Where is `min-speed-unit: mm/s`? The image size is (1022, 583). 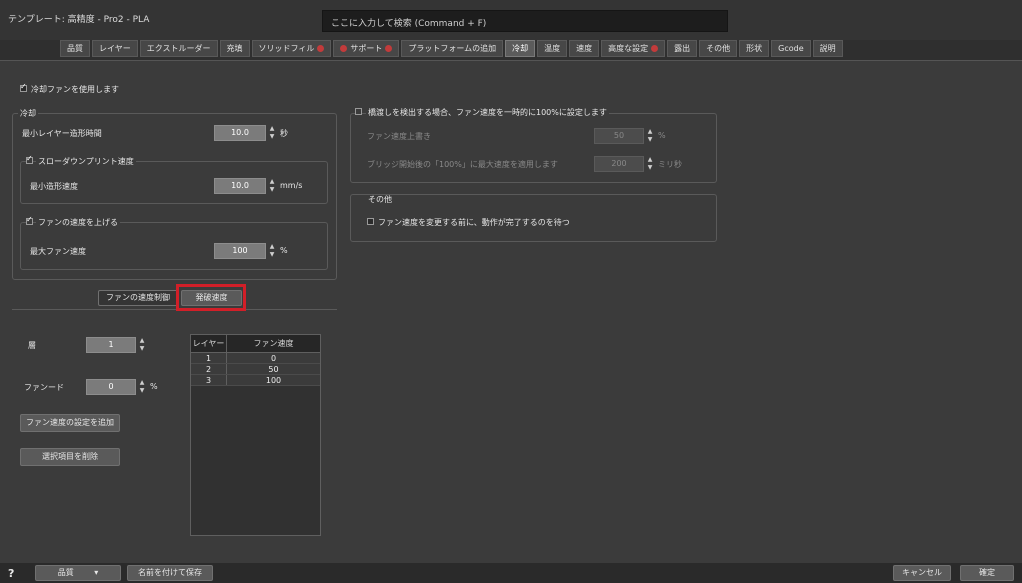 min-speed-unit: mm/s is located at coordinates (291, 185).